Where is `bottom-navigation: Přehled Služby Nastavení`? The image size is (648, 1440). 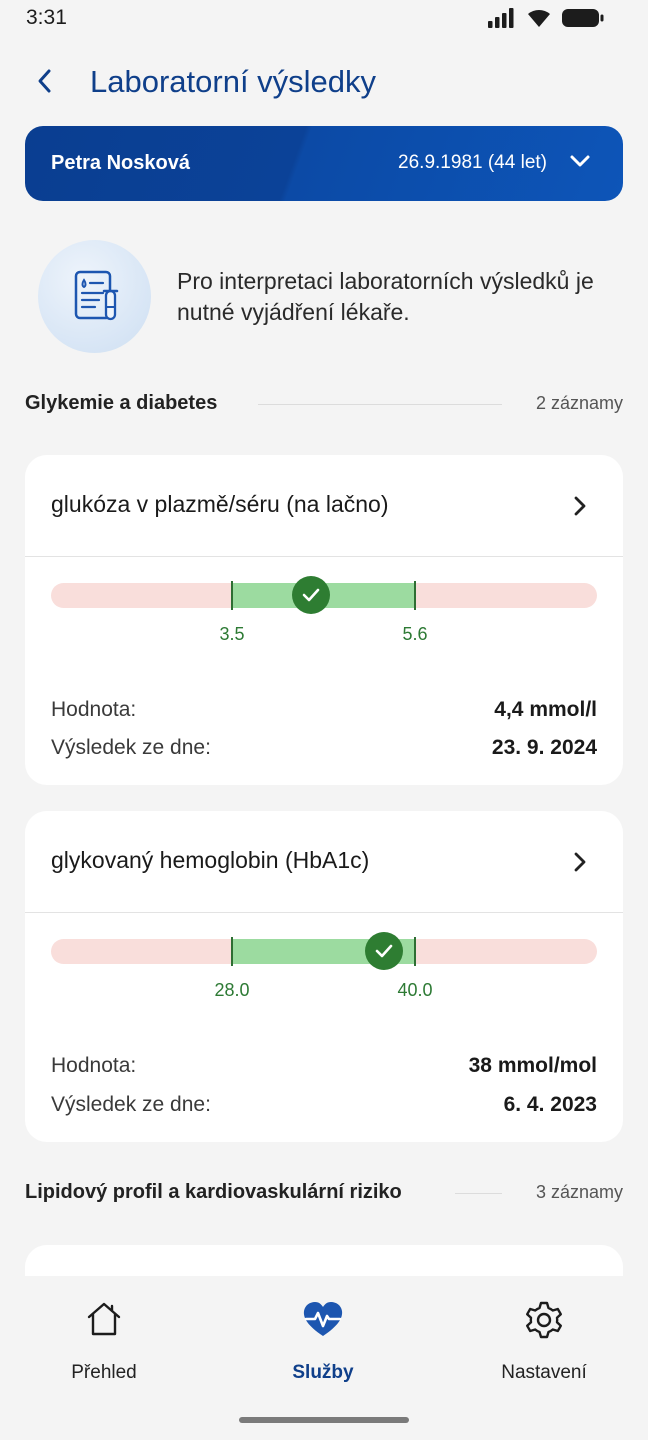
bottom-navigation: Přehled Služby Nastavení is located at coordinates (324, 1358).